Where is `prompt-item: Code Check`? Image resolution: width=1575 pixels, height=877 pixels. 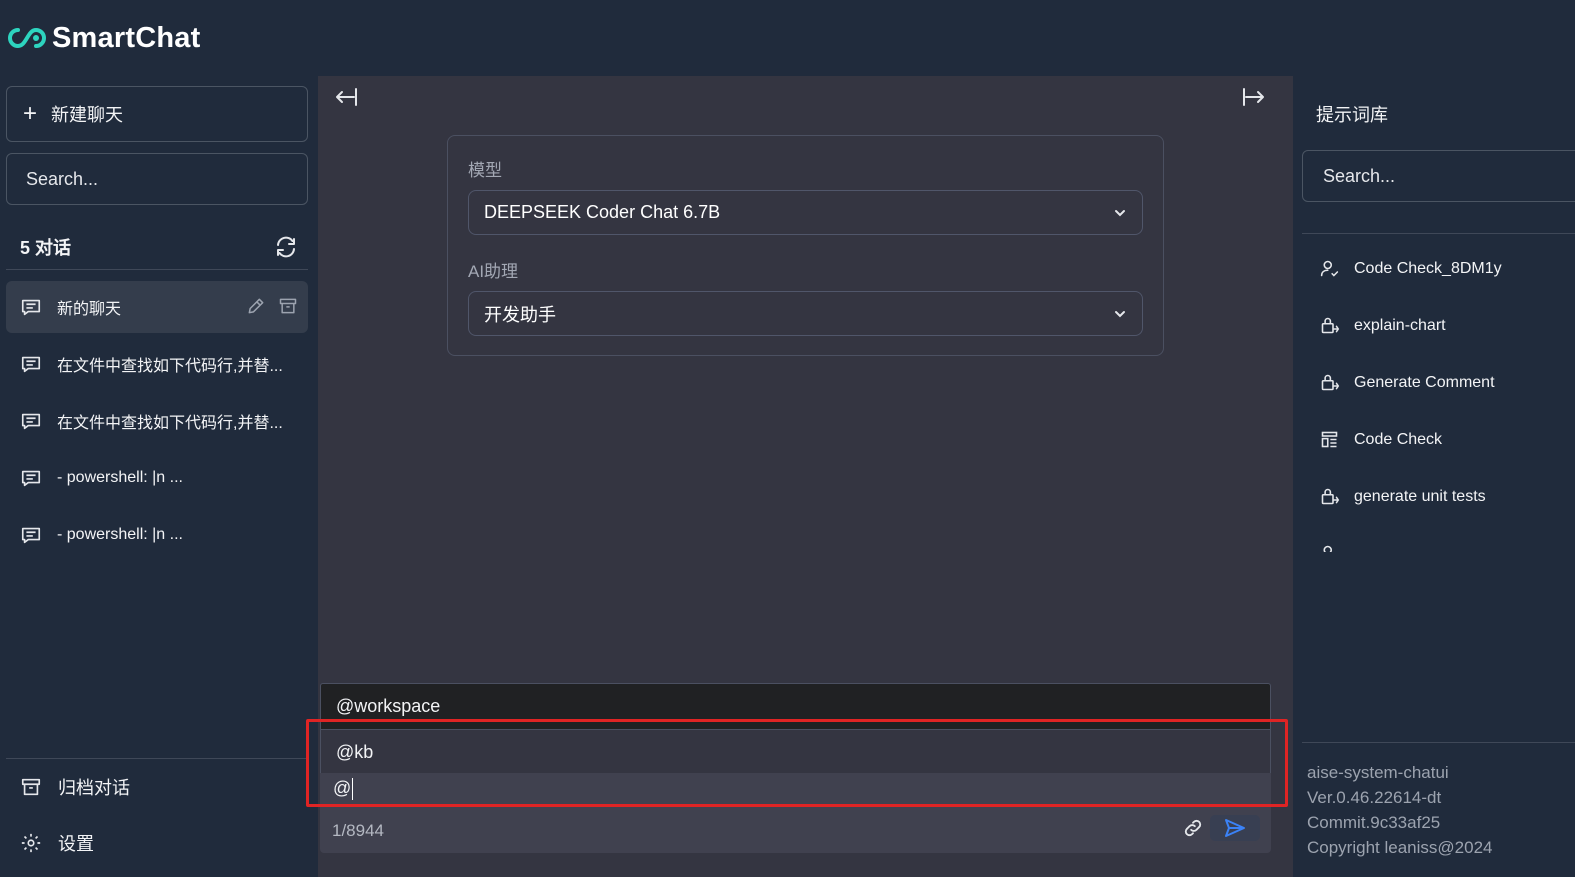 prompt-item: Code Check is located at coordinates (1438, 439).